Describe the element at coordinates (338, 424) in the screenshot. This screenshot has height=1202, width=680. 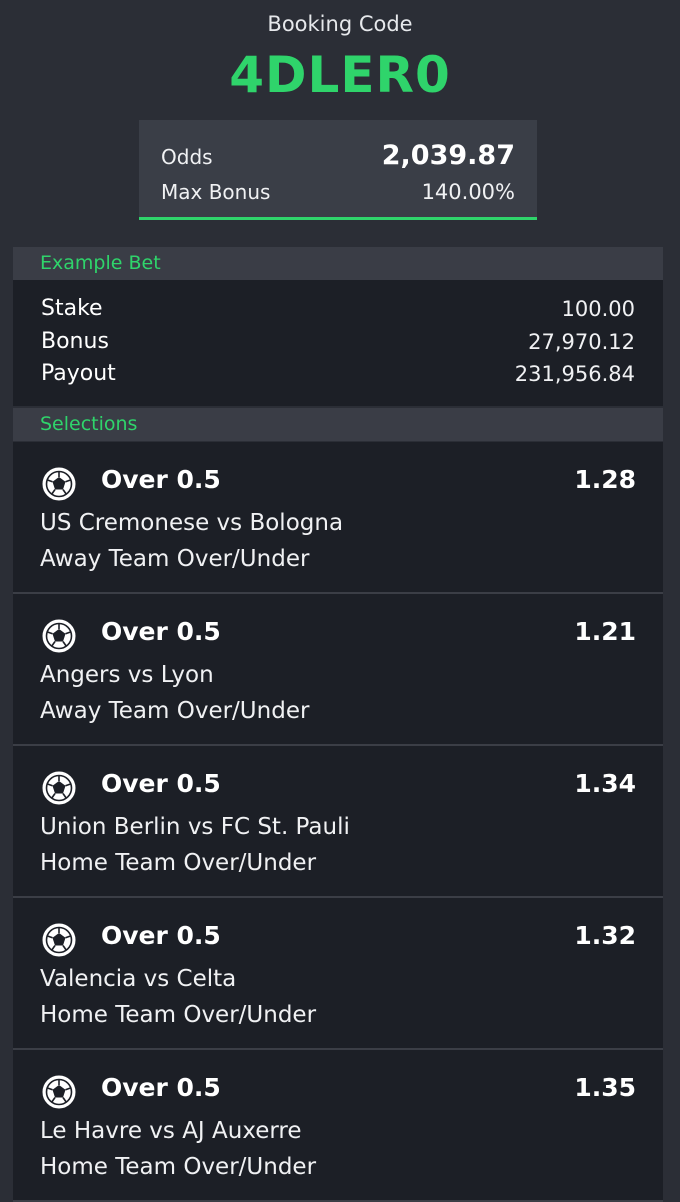
I see `selections-header: Selections` at that location.